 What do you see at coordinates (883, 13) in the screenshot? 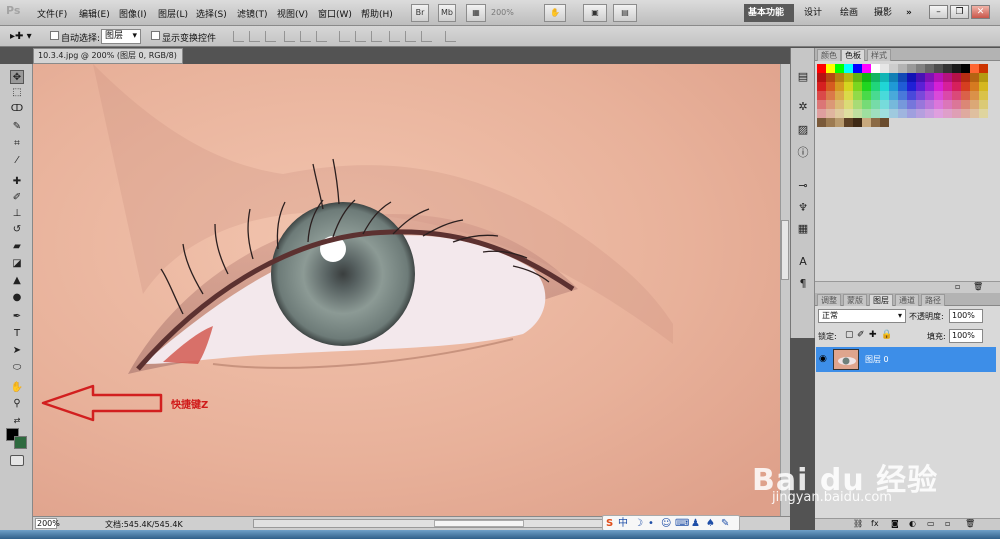
I see `workspace-photography: 摄影` at bounding box center [883, 13].